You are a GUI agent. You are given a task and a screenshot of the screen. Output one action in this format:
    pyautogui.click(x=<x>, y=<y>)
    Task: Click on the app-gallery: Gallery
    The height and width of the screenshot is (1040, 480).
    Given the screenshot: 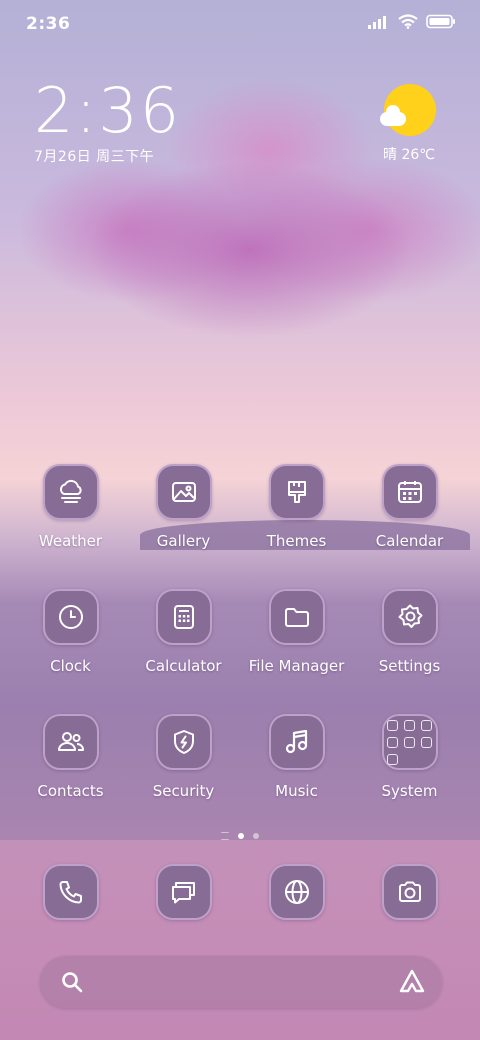 What is the action you would take?
    pyautogui.click(x=183, y=507)
    